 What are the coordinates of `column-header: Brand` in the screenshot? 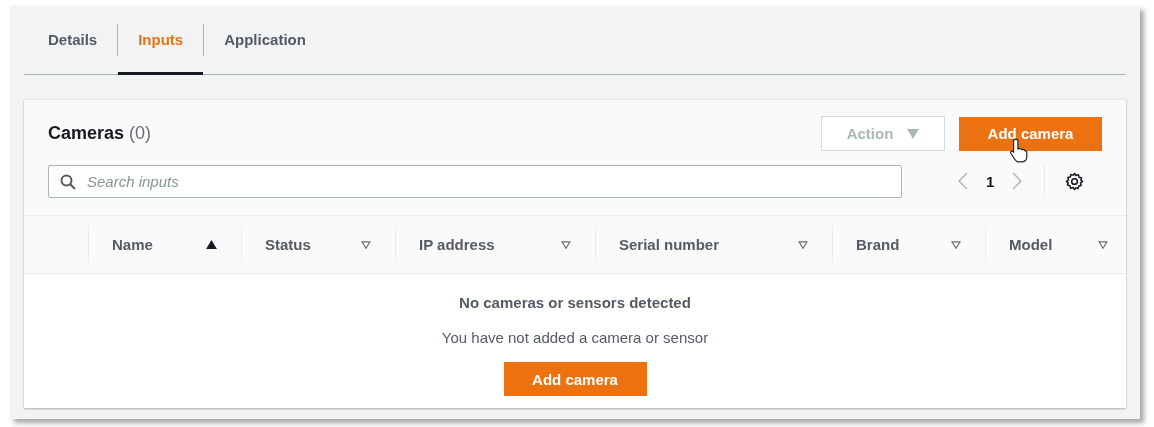 It's located at (878, 244).